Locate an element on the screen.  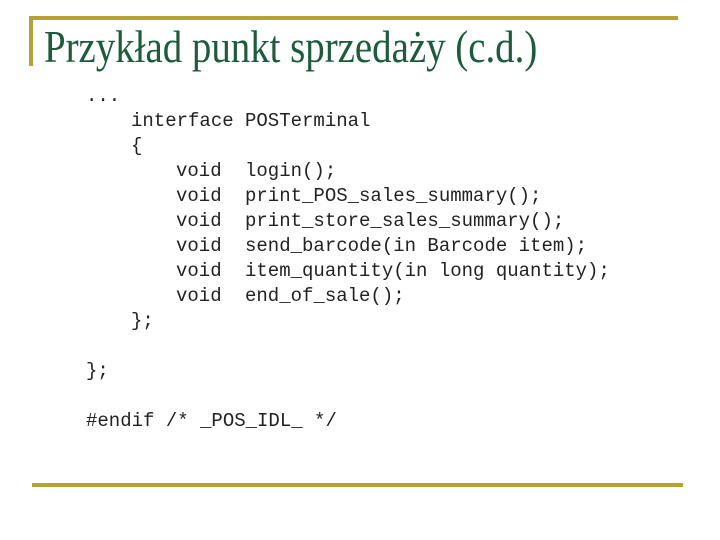
method-signature: item_quantity(in long quantity); is located at coordinates (427, 271).